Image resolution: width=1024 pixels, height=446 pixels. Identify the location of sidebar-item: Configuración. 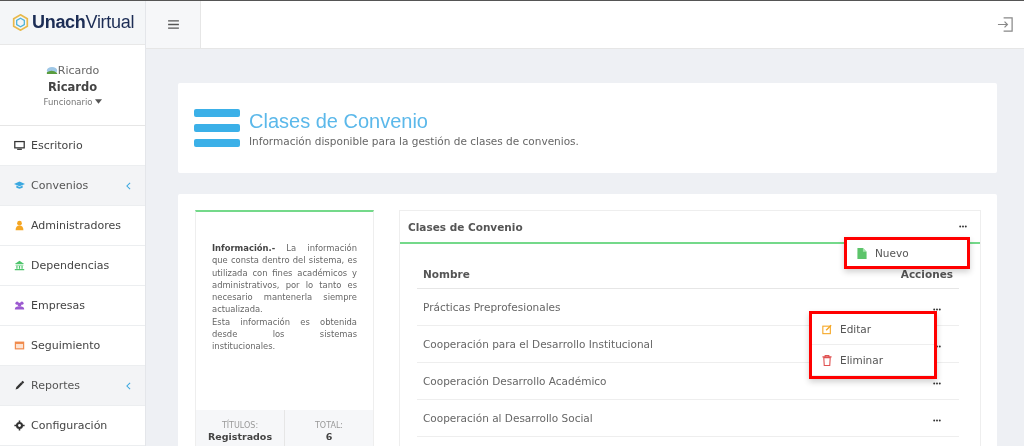
(72, 426).